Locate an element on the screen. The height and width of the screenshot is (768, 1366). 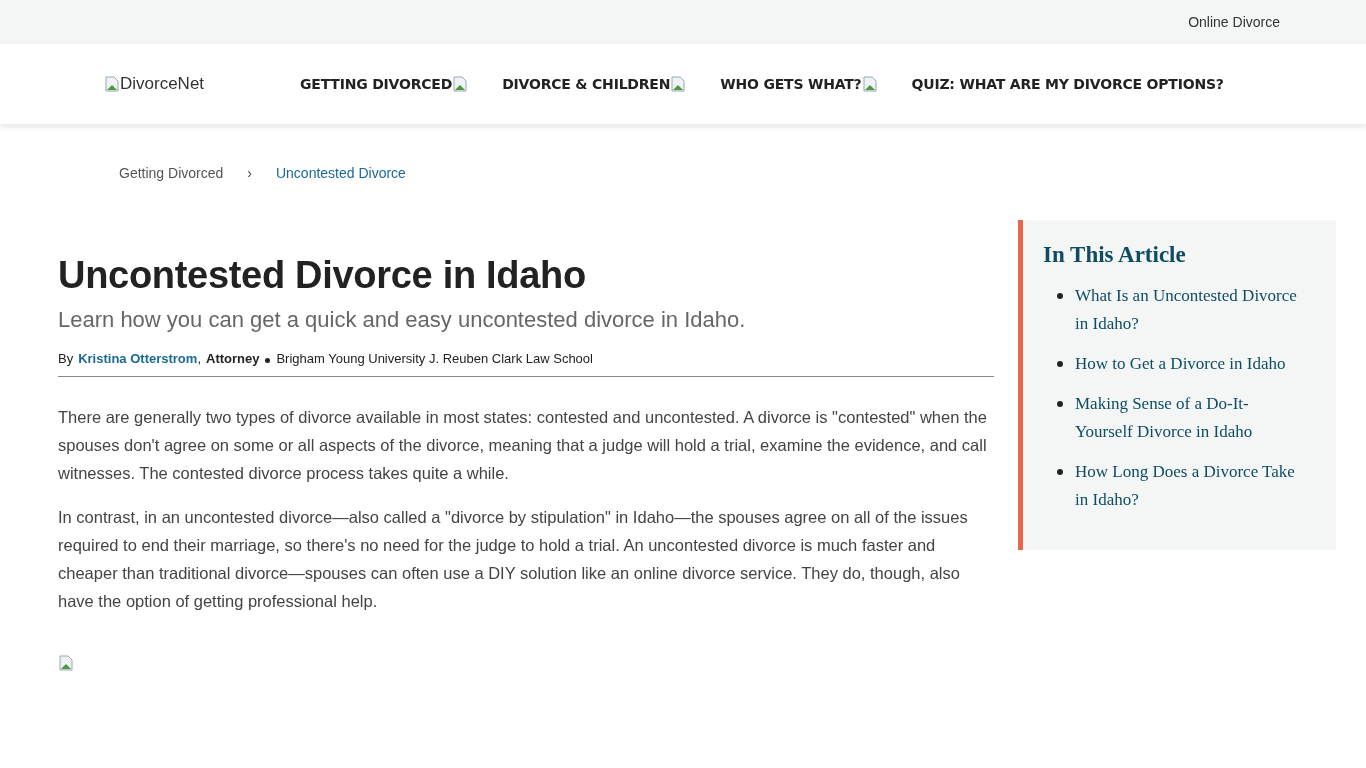
byline-label: By is located at coordinates (66, 358).